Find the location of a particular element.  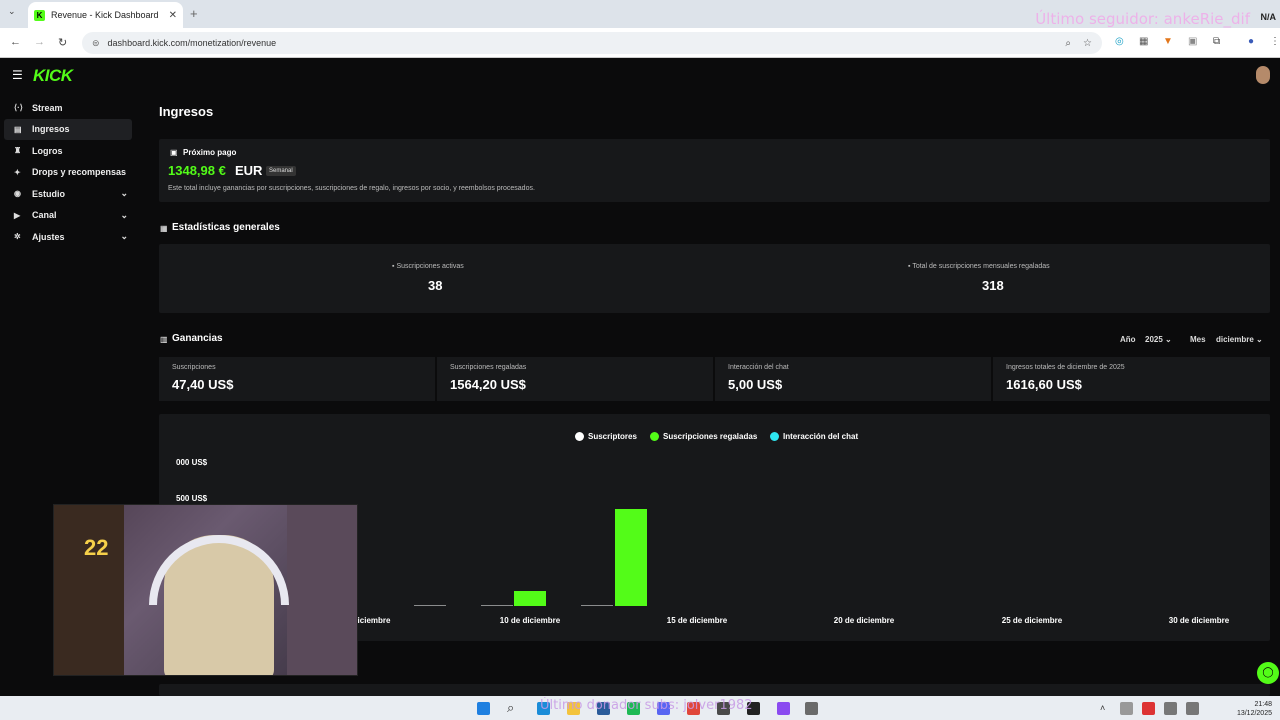

zoom-icon: ⌕ is located at coordinates (1068, 43).